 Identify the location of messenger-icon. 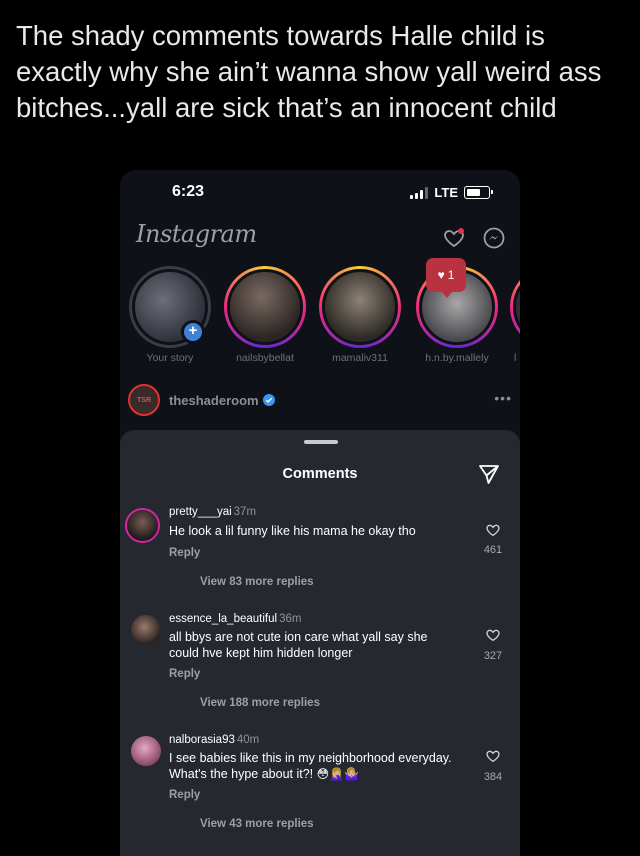
(494, 238).